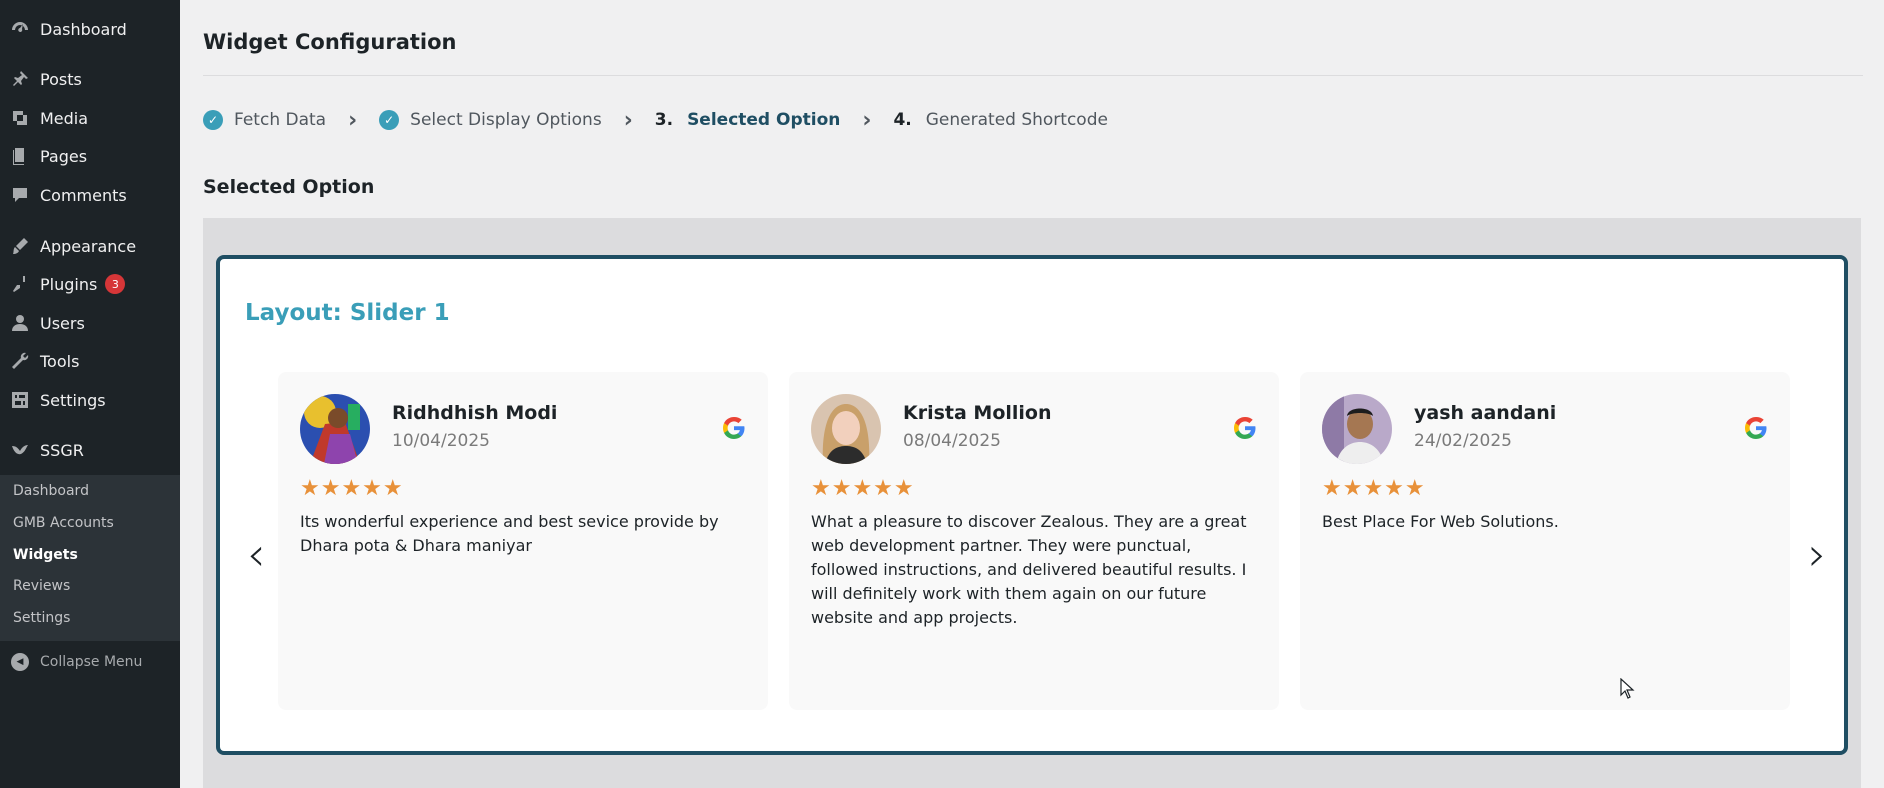 The width and height of the screenshot is (1884, 788). What do you see at coordinates (20, 156) in the screenshot?
I see `pages-icon` at bounding box center [20, 156].